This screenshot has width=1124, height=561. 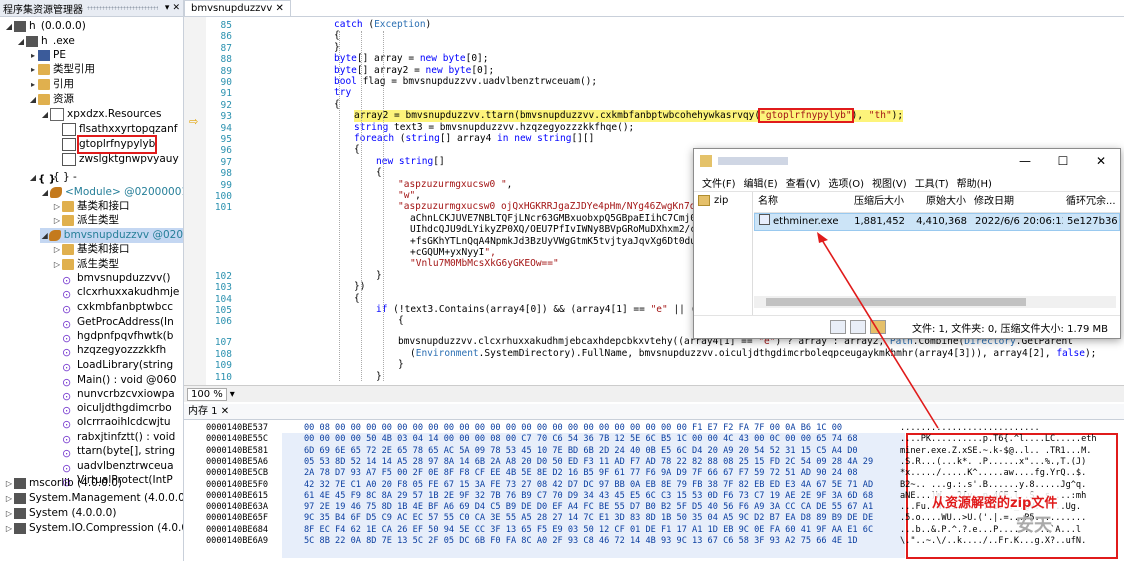 I want to click on annotation-arrow, so click(x=878, y=330).